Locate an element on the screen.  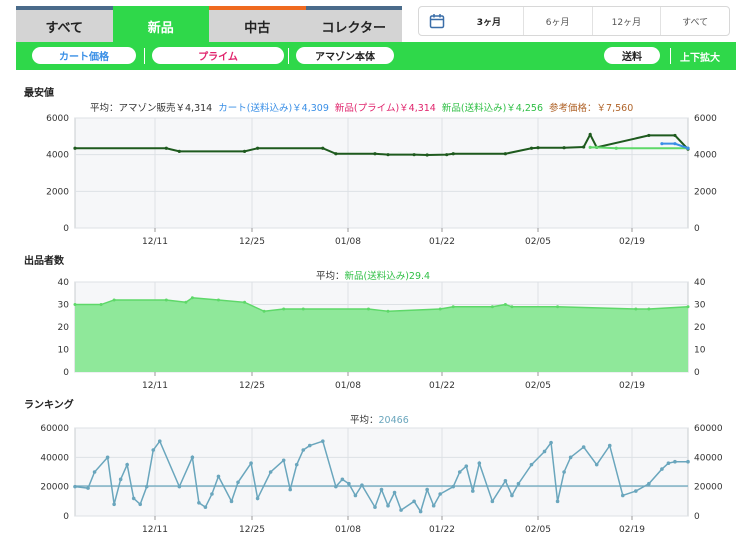
y-tick-label-left: 2000 is located at coordinates (57, 192).